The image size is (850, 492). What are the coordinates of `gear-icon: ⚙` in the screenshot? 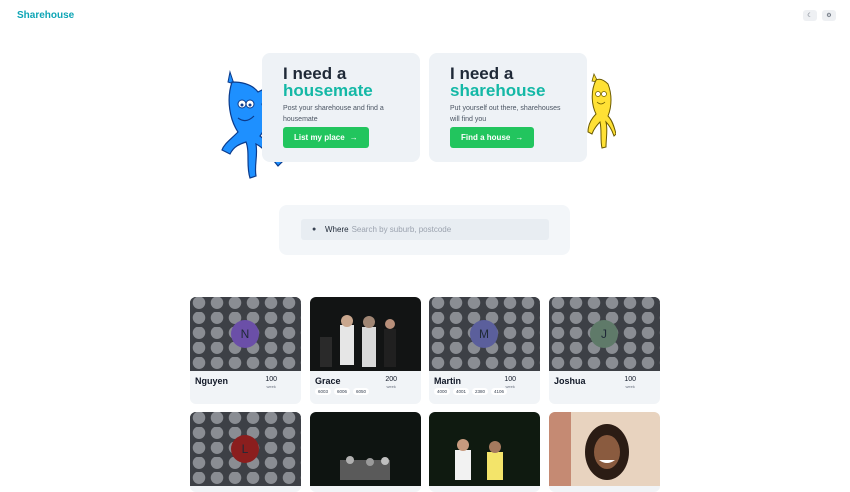 It's located at (829, 16).